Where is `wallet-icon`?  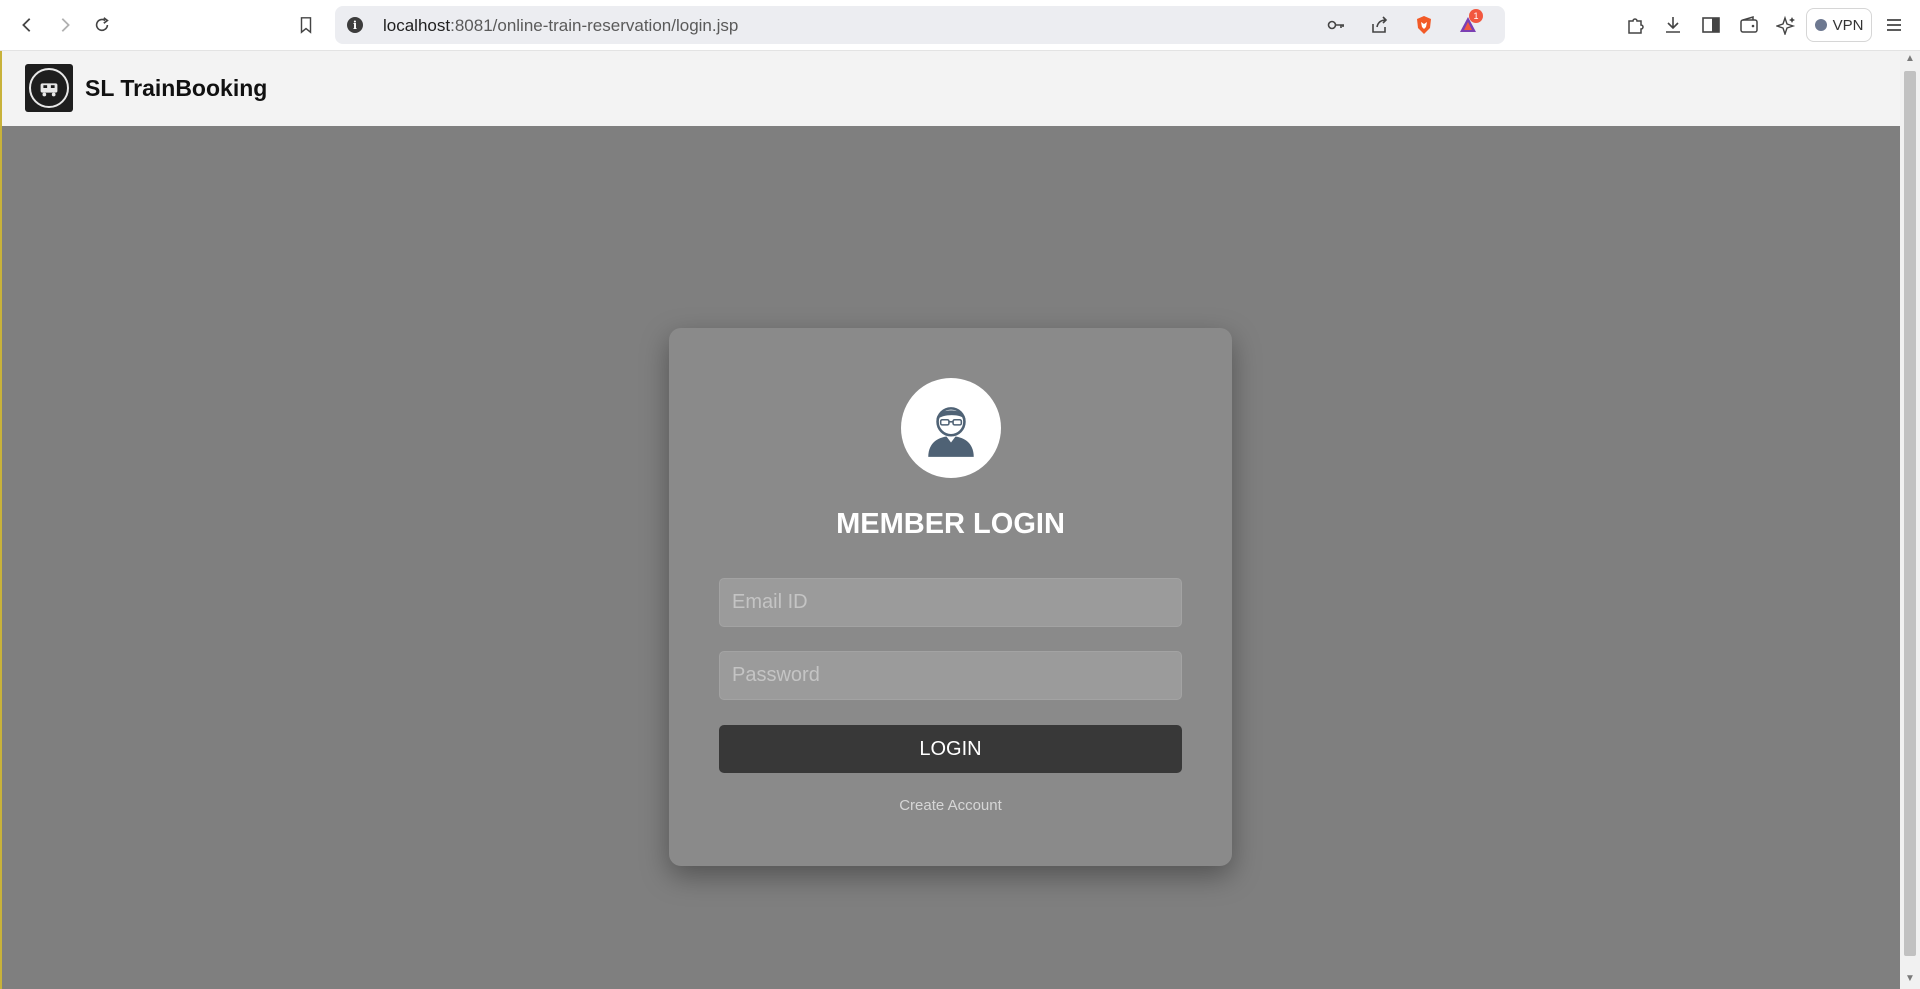
wallet-icon is located at coordinates (1749, 25).